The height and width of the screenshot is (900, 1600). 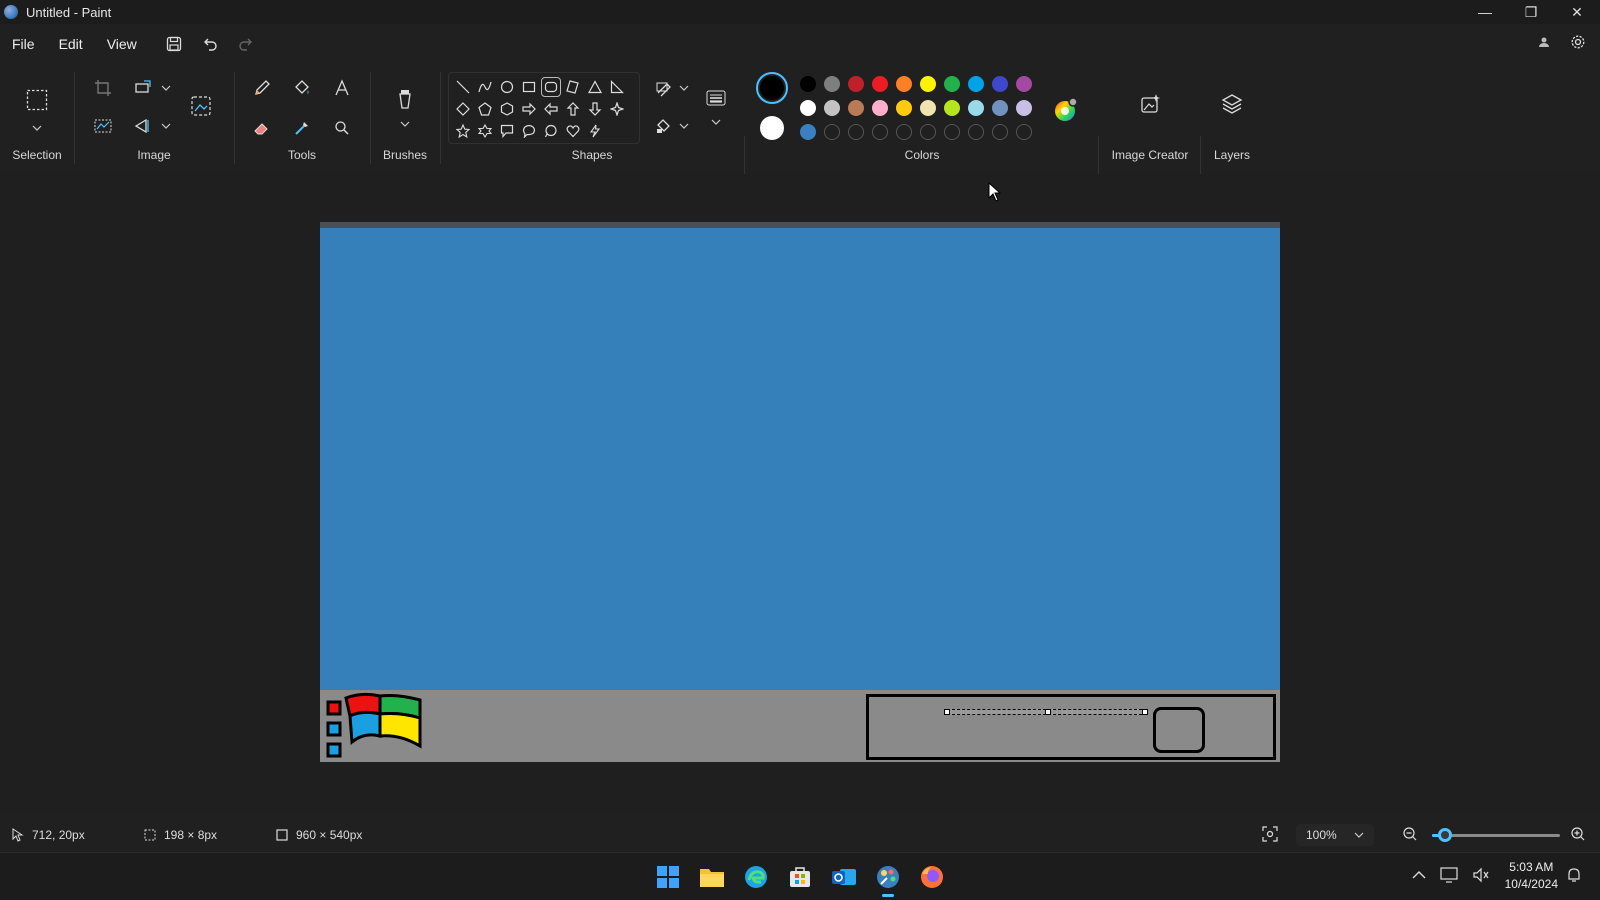 What do you see at coordinates (166, 126) in the screenshot?
I see `flip-chevron-down-icon` at bounding box center [166, 126].